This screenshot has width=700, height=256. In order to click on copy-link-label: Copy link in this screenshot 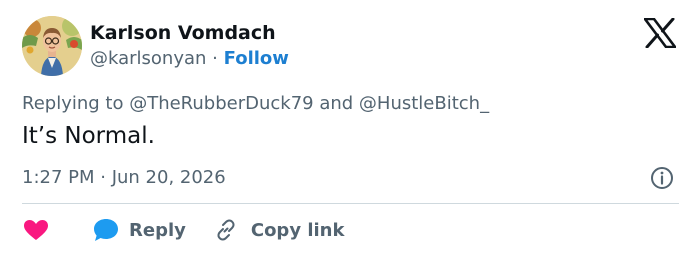, I will do `click(297, 230)`.